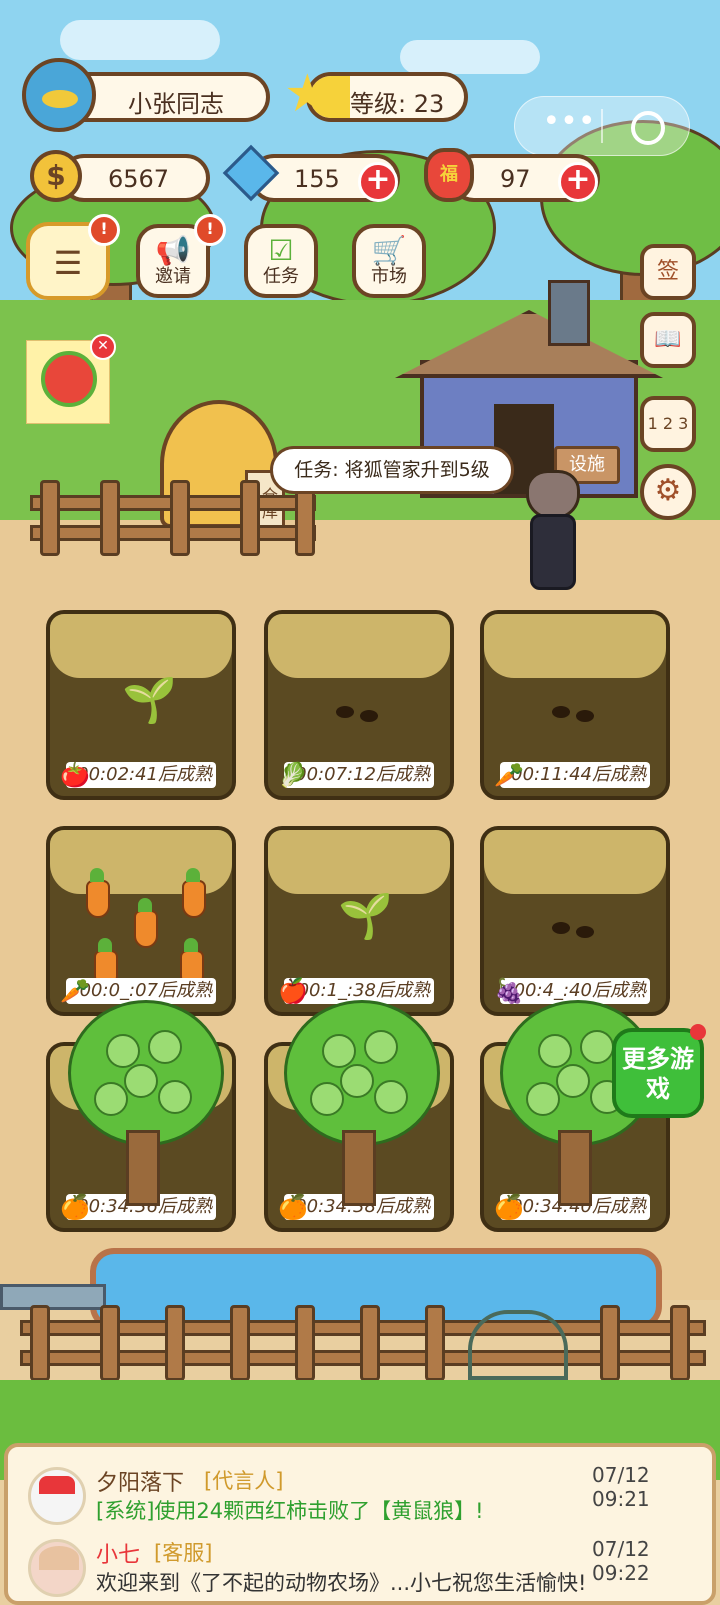  I want to click on farm-plot: 🌱 00:1_:38后成熟 🍎, so click(359, 921).